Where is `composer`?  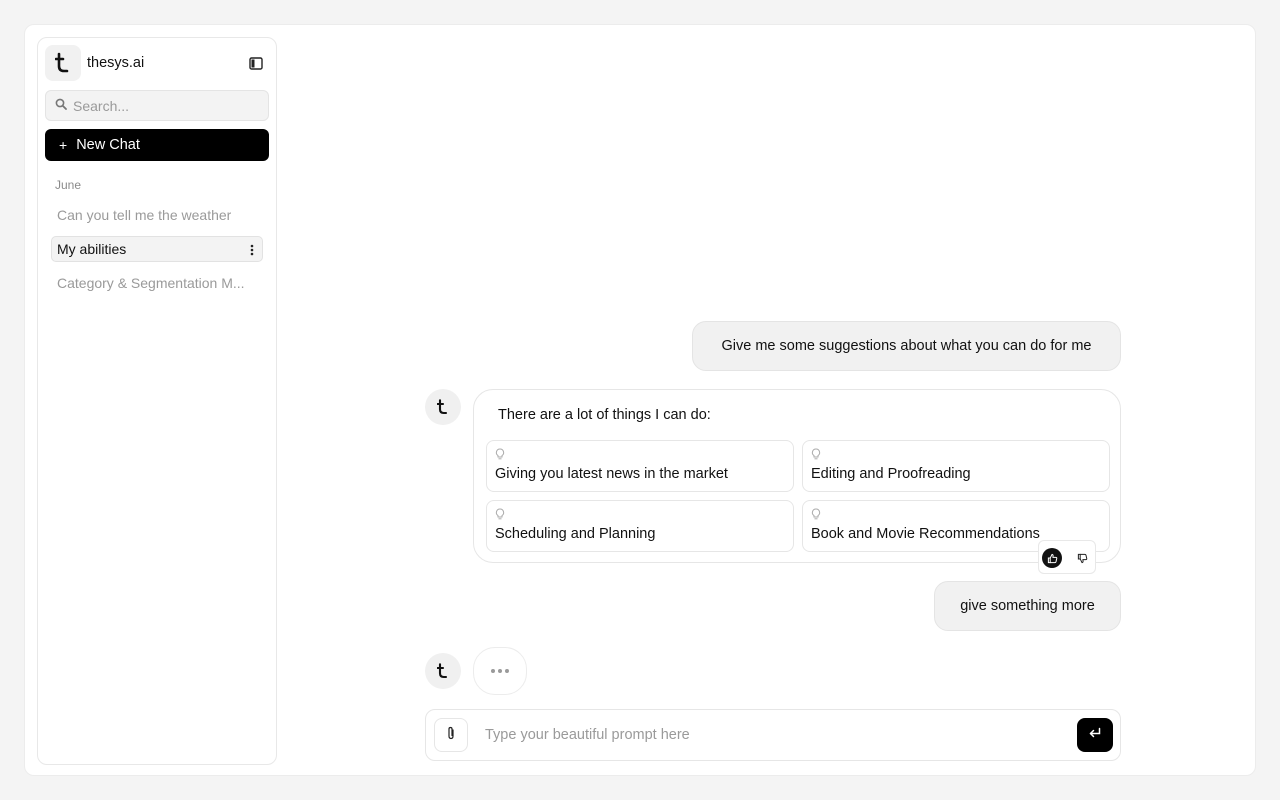
composer is located at coordinates (773, 735).